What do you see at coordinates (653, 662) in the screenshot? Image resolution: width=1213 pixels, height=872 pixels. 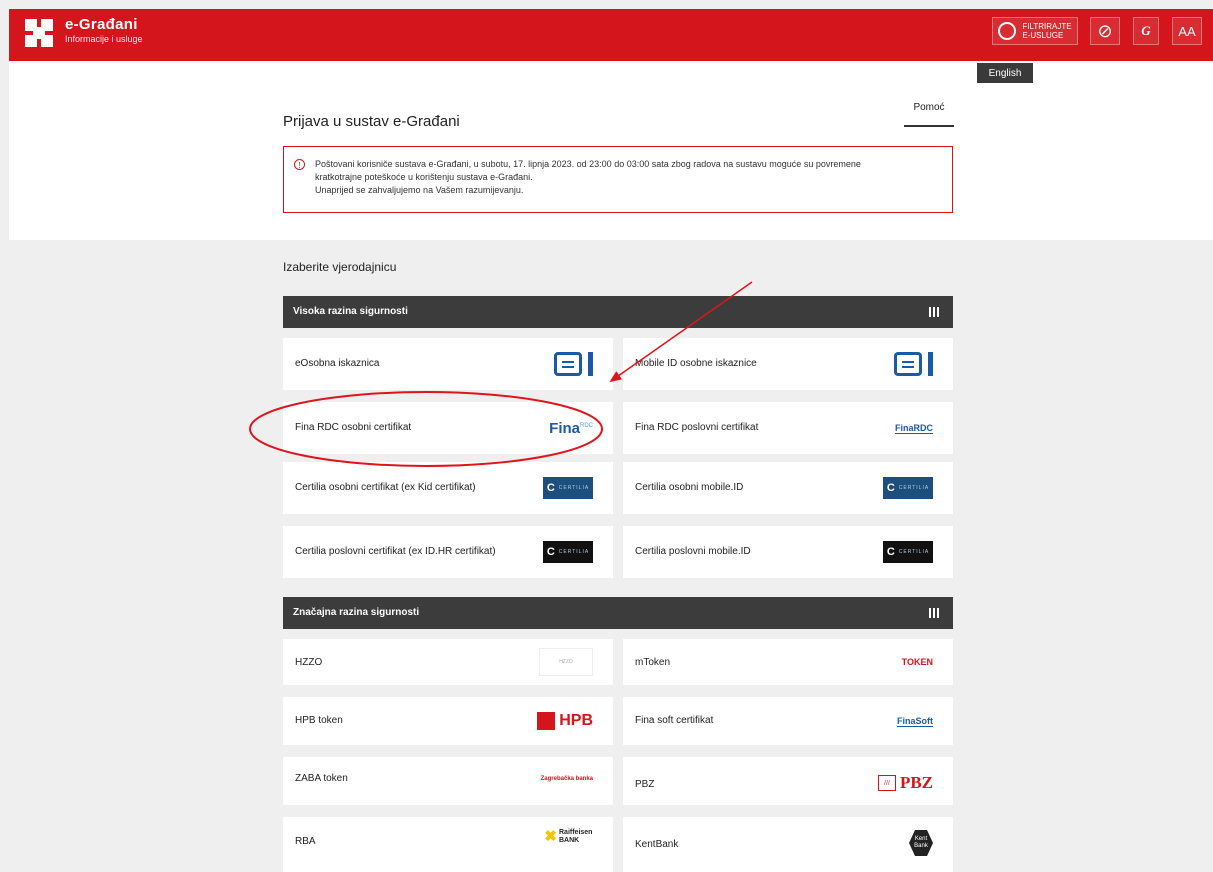 I see `credential-name: mToken` at bounding box center [653, 662].